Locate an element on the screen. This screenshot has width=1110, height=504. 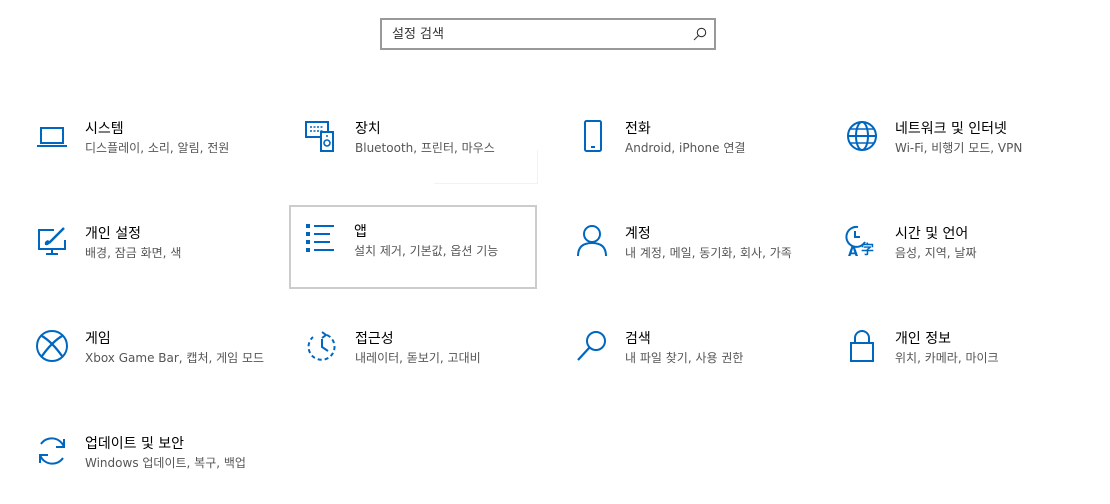
tile-phone: 전화 Android, iPhone 연결 is located at coordinates (684, 148).